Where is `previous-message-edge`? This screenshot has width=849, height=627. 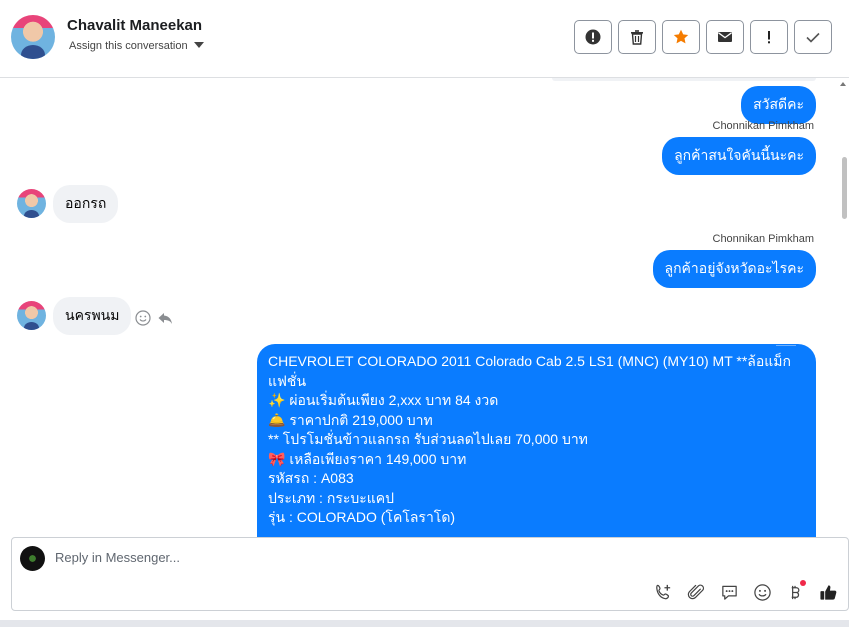
previous-message-edge is located at coordinates (684, 79).